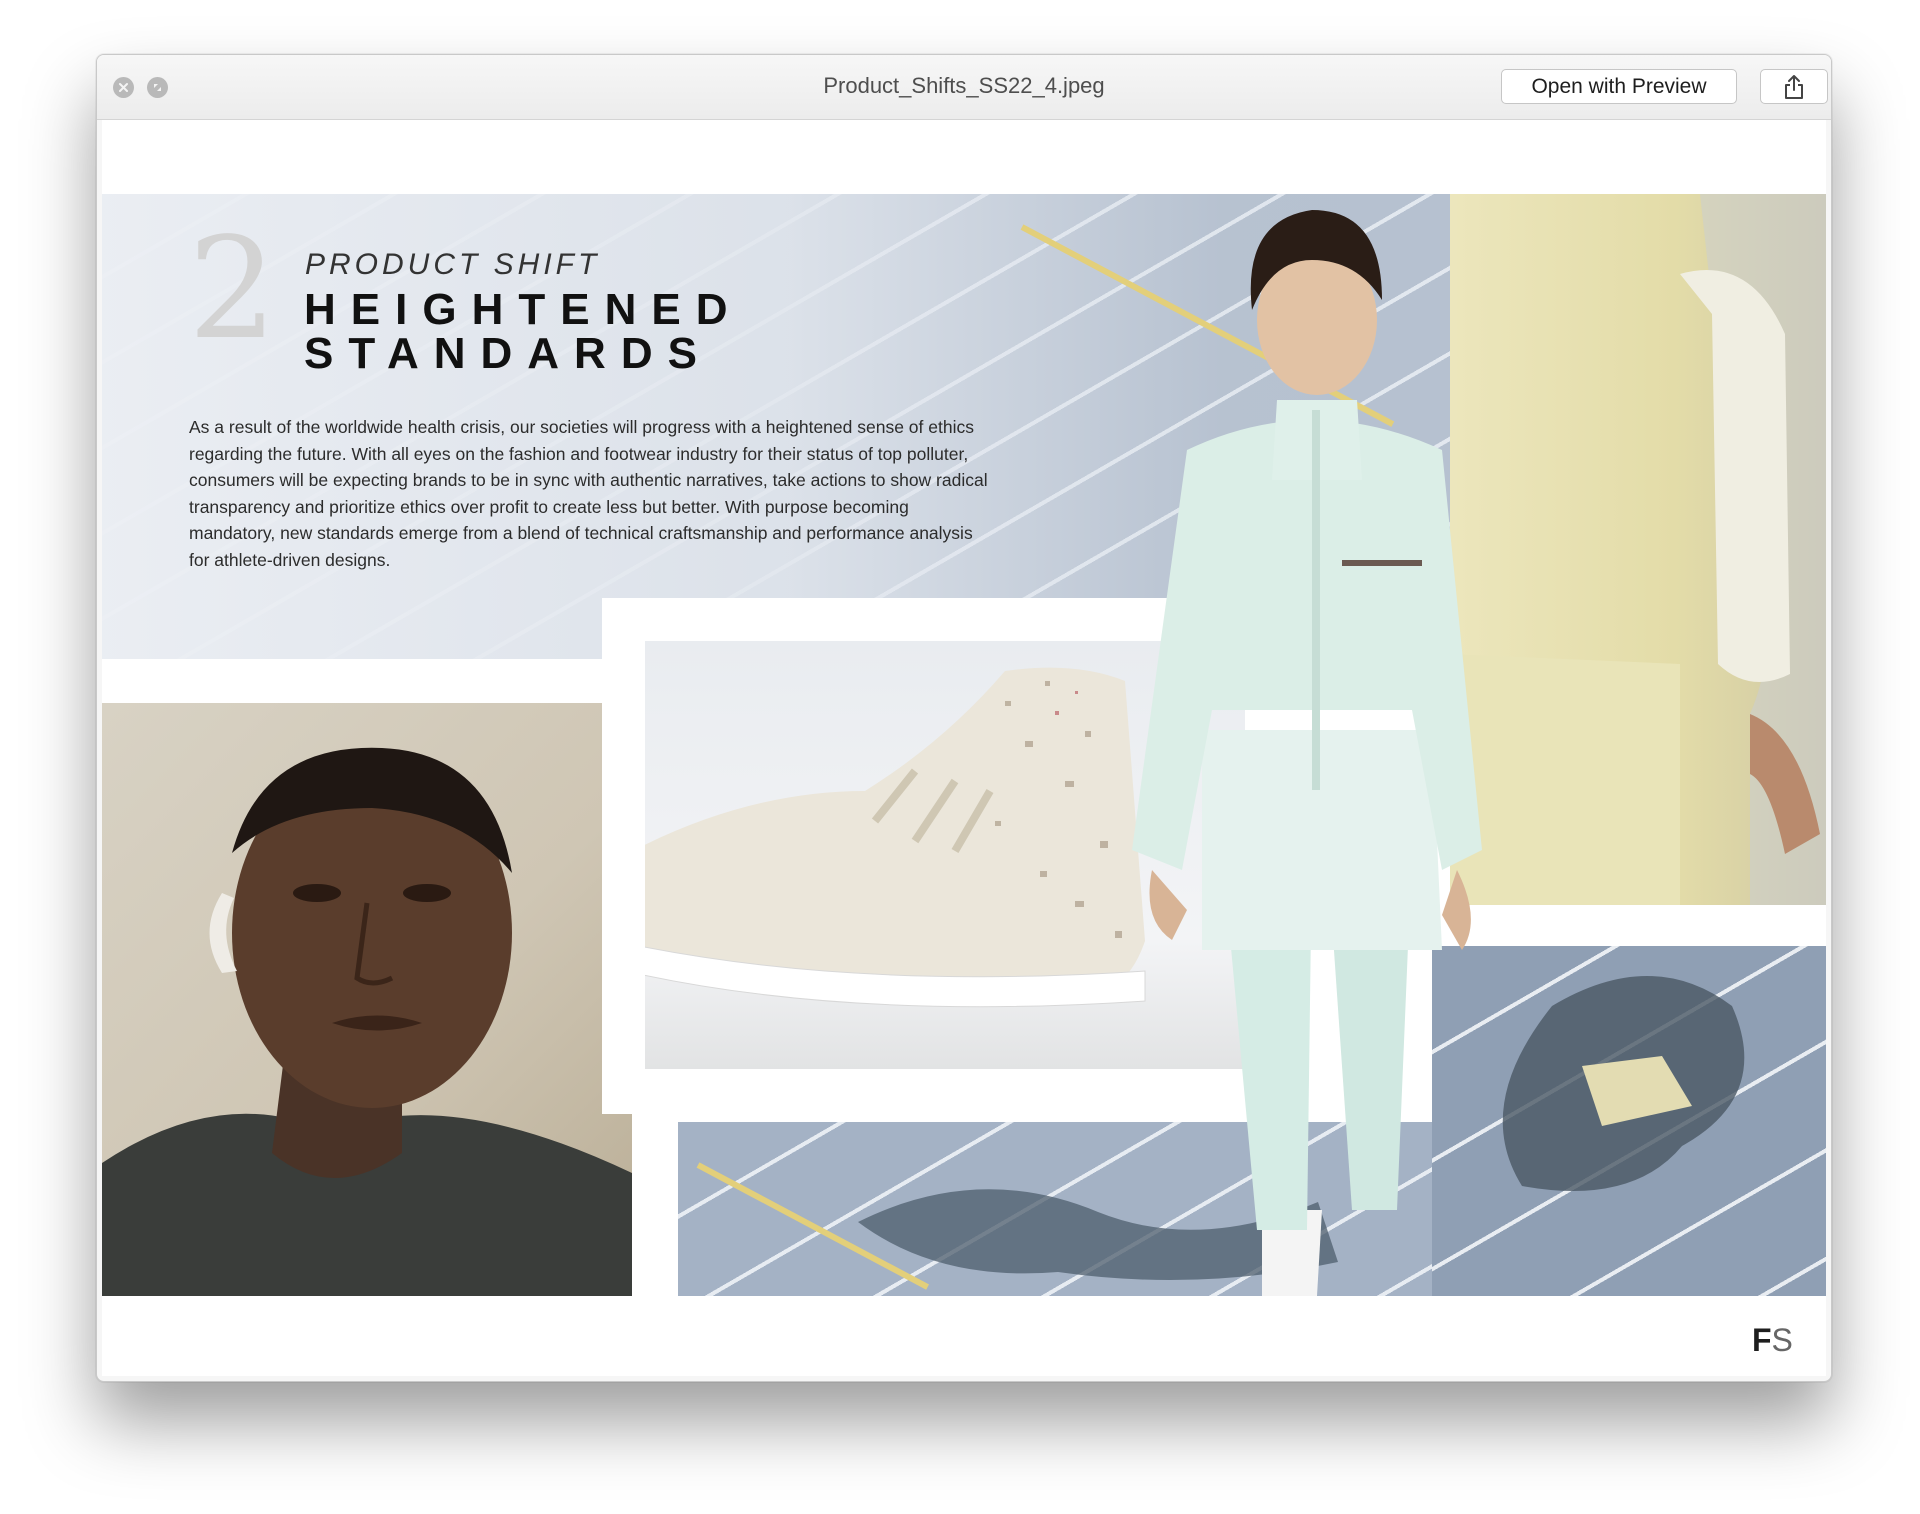  I want to click on athlete-portrait-illustration, so click(367, 1021).